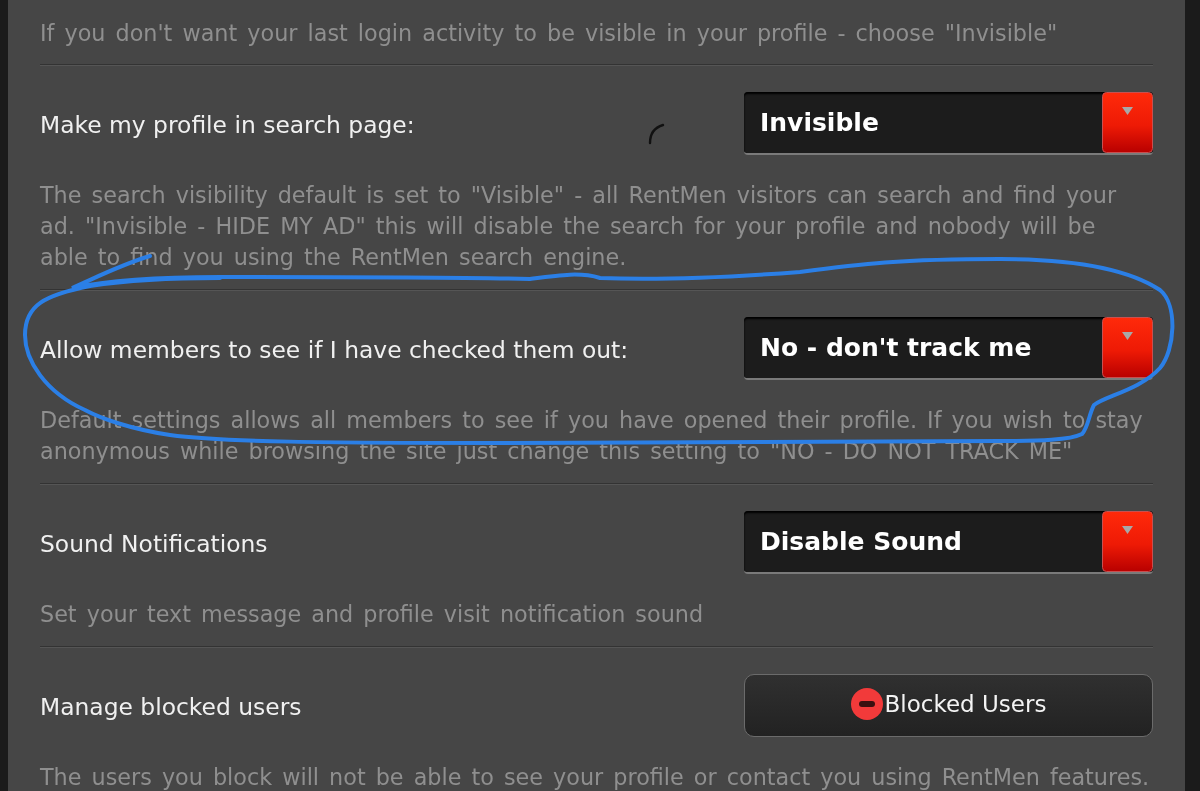 Image resolution: width=1200 pixels, height=791 pixels. What do you see at coordinates (154, 544) in the screenshot?
I see `setting-label: Sound Notifications` at bounding box center [154, 544].